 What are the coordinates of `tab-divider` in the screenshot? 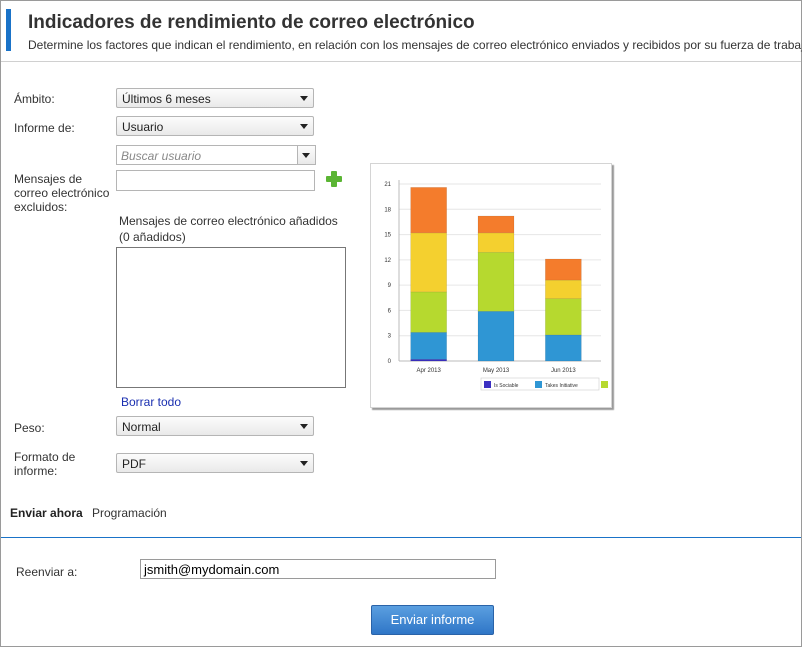 It's located at (401, 537).